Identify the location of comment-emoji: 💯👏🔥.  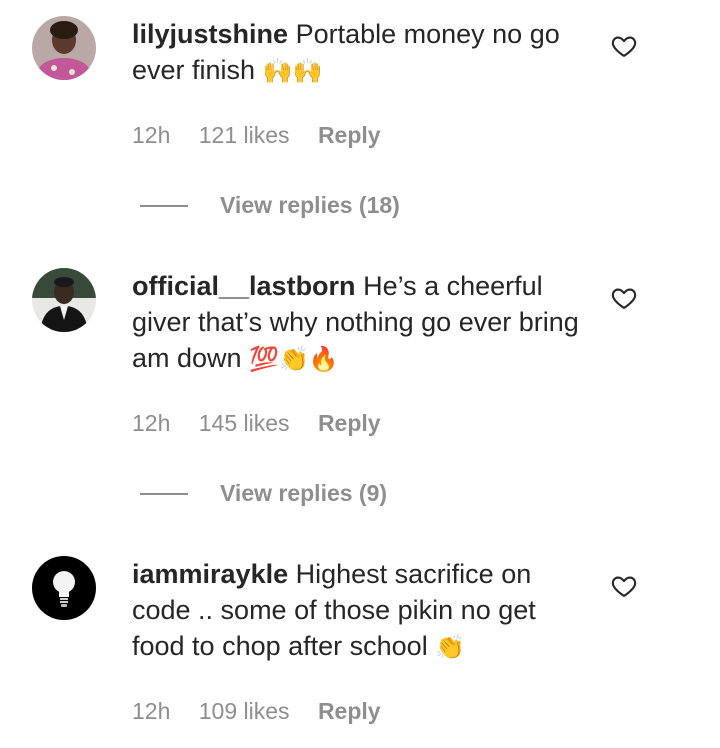
(294, 359).